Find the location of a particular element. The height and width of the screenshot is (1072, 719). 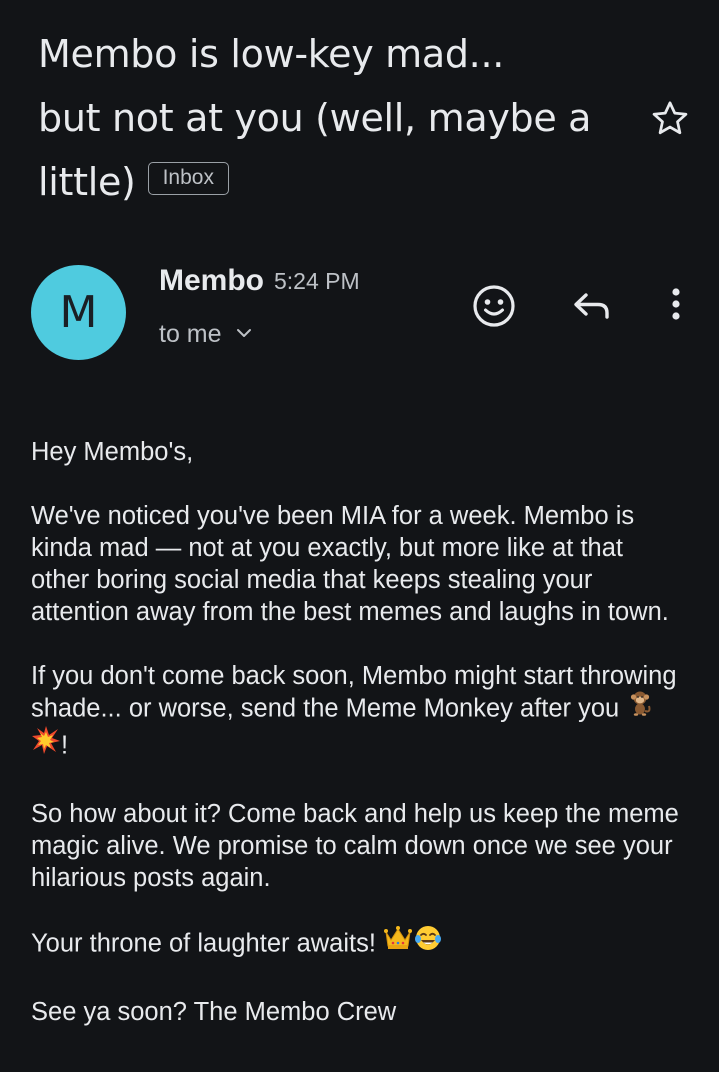

monkey-icon is located at coordinates (640, 707).